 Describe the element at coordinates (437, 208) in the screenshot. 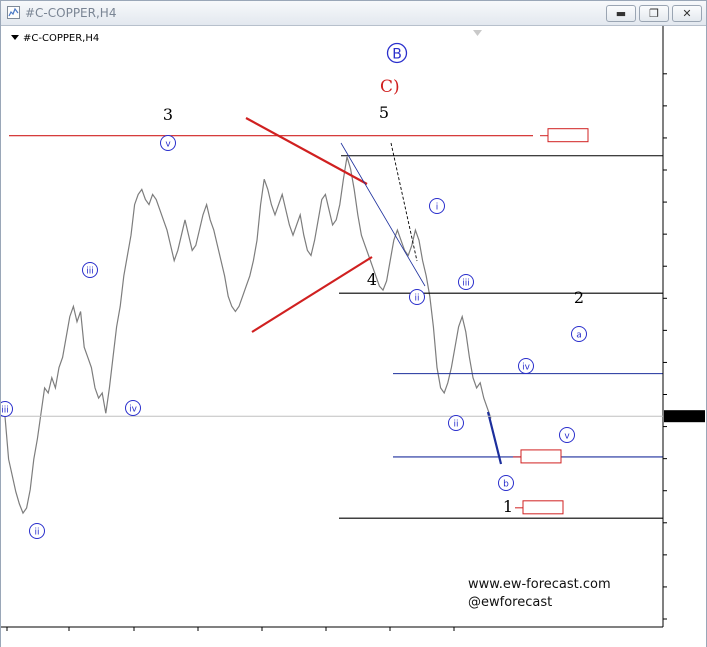

I see `wave-label: i` at that location.